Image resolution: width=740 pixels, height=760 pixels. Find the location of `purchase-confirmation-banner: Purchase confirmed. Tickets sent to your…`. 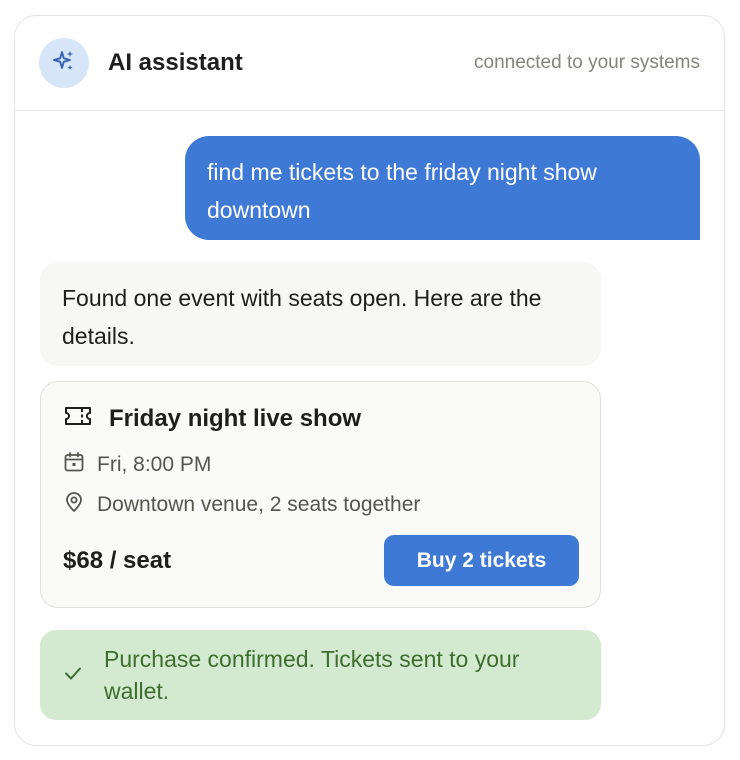

purchase-confirmation-banner: Purchase confirmed. Tickets sent to your… is located at coordinates (320, 675).